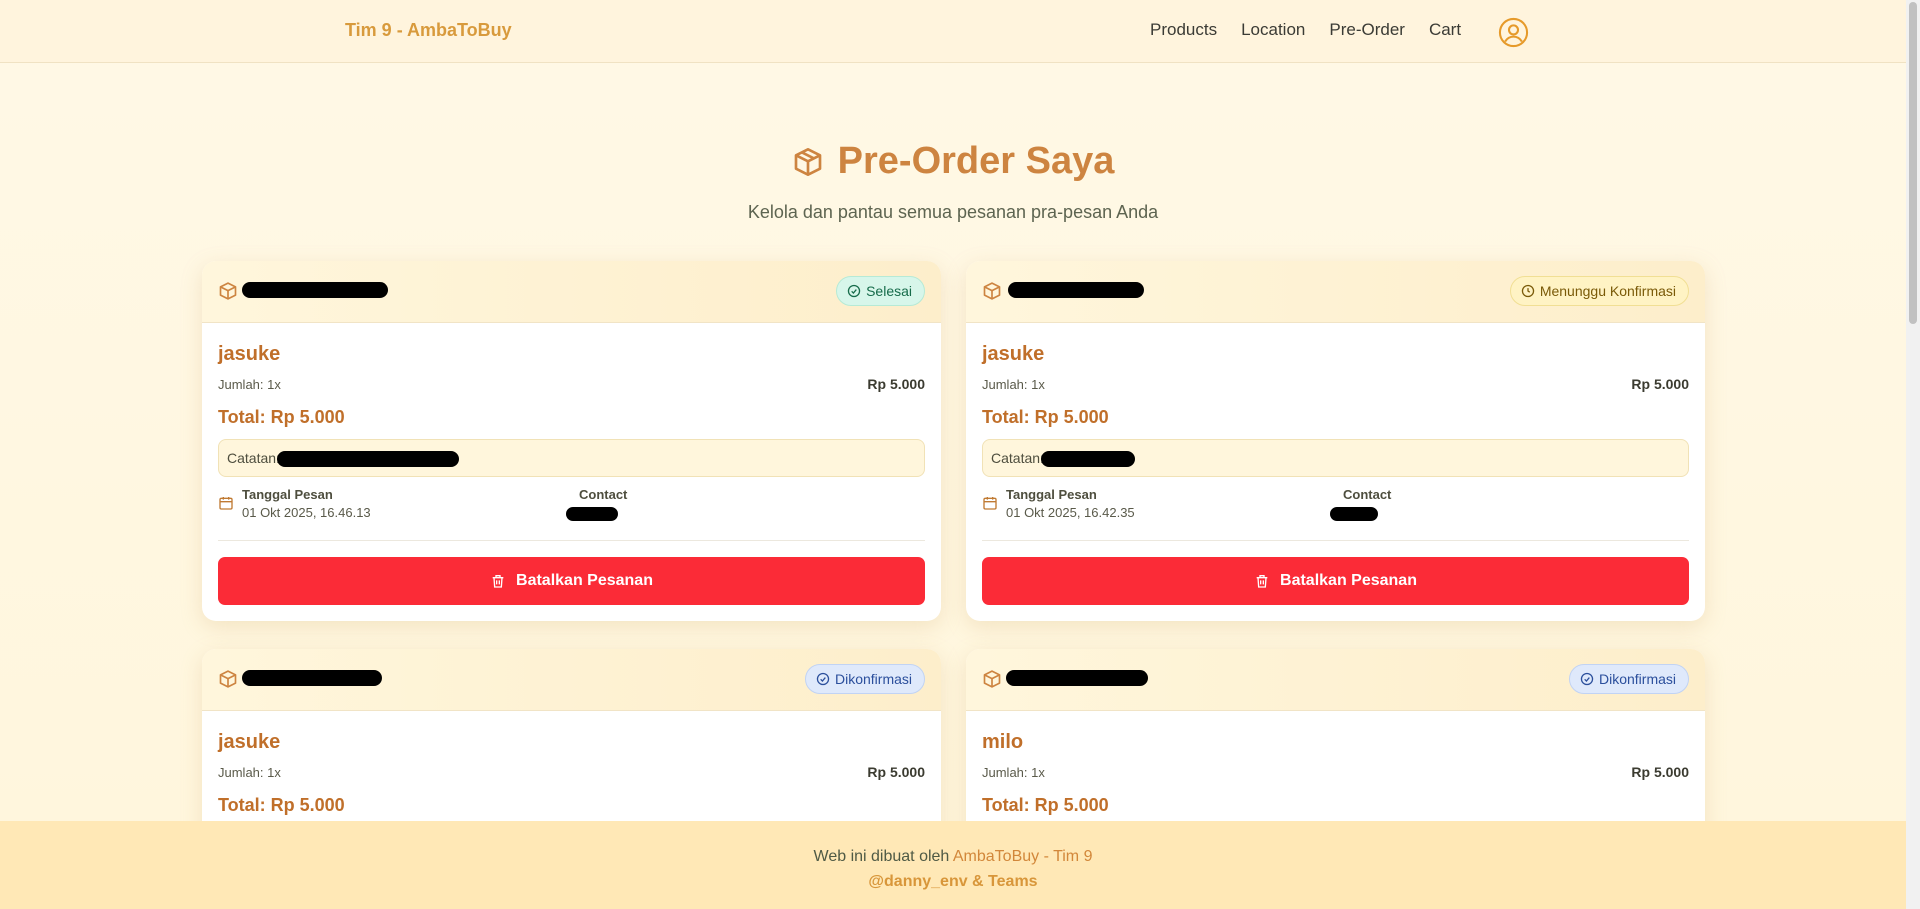  What do you see at coordinates (1273, 30) in the screenshot?
I see `nav-location: Location` at bounding box center [1273, 30].